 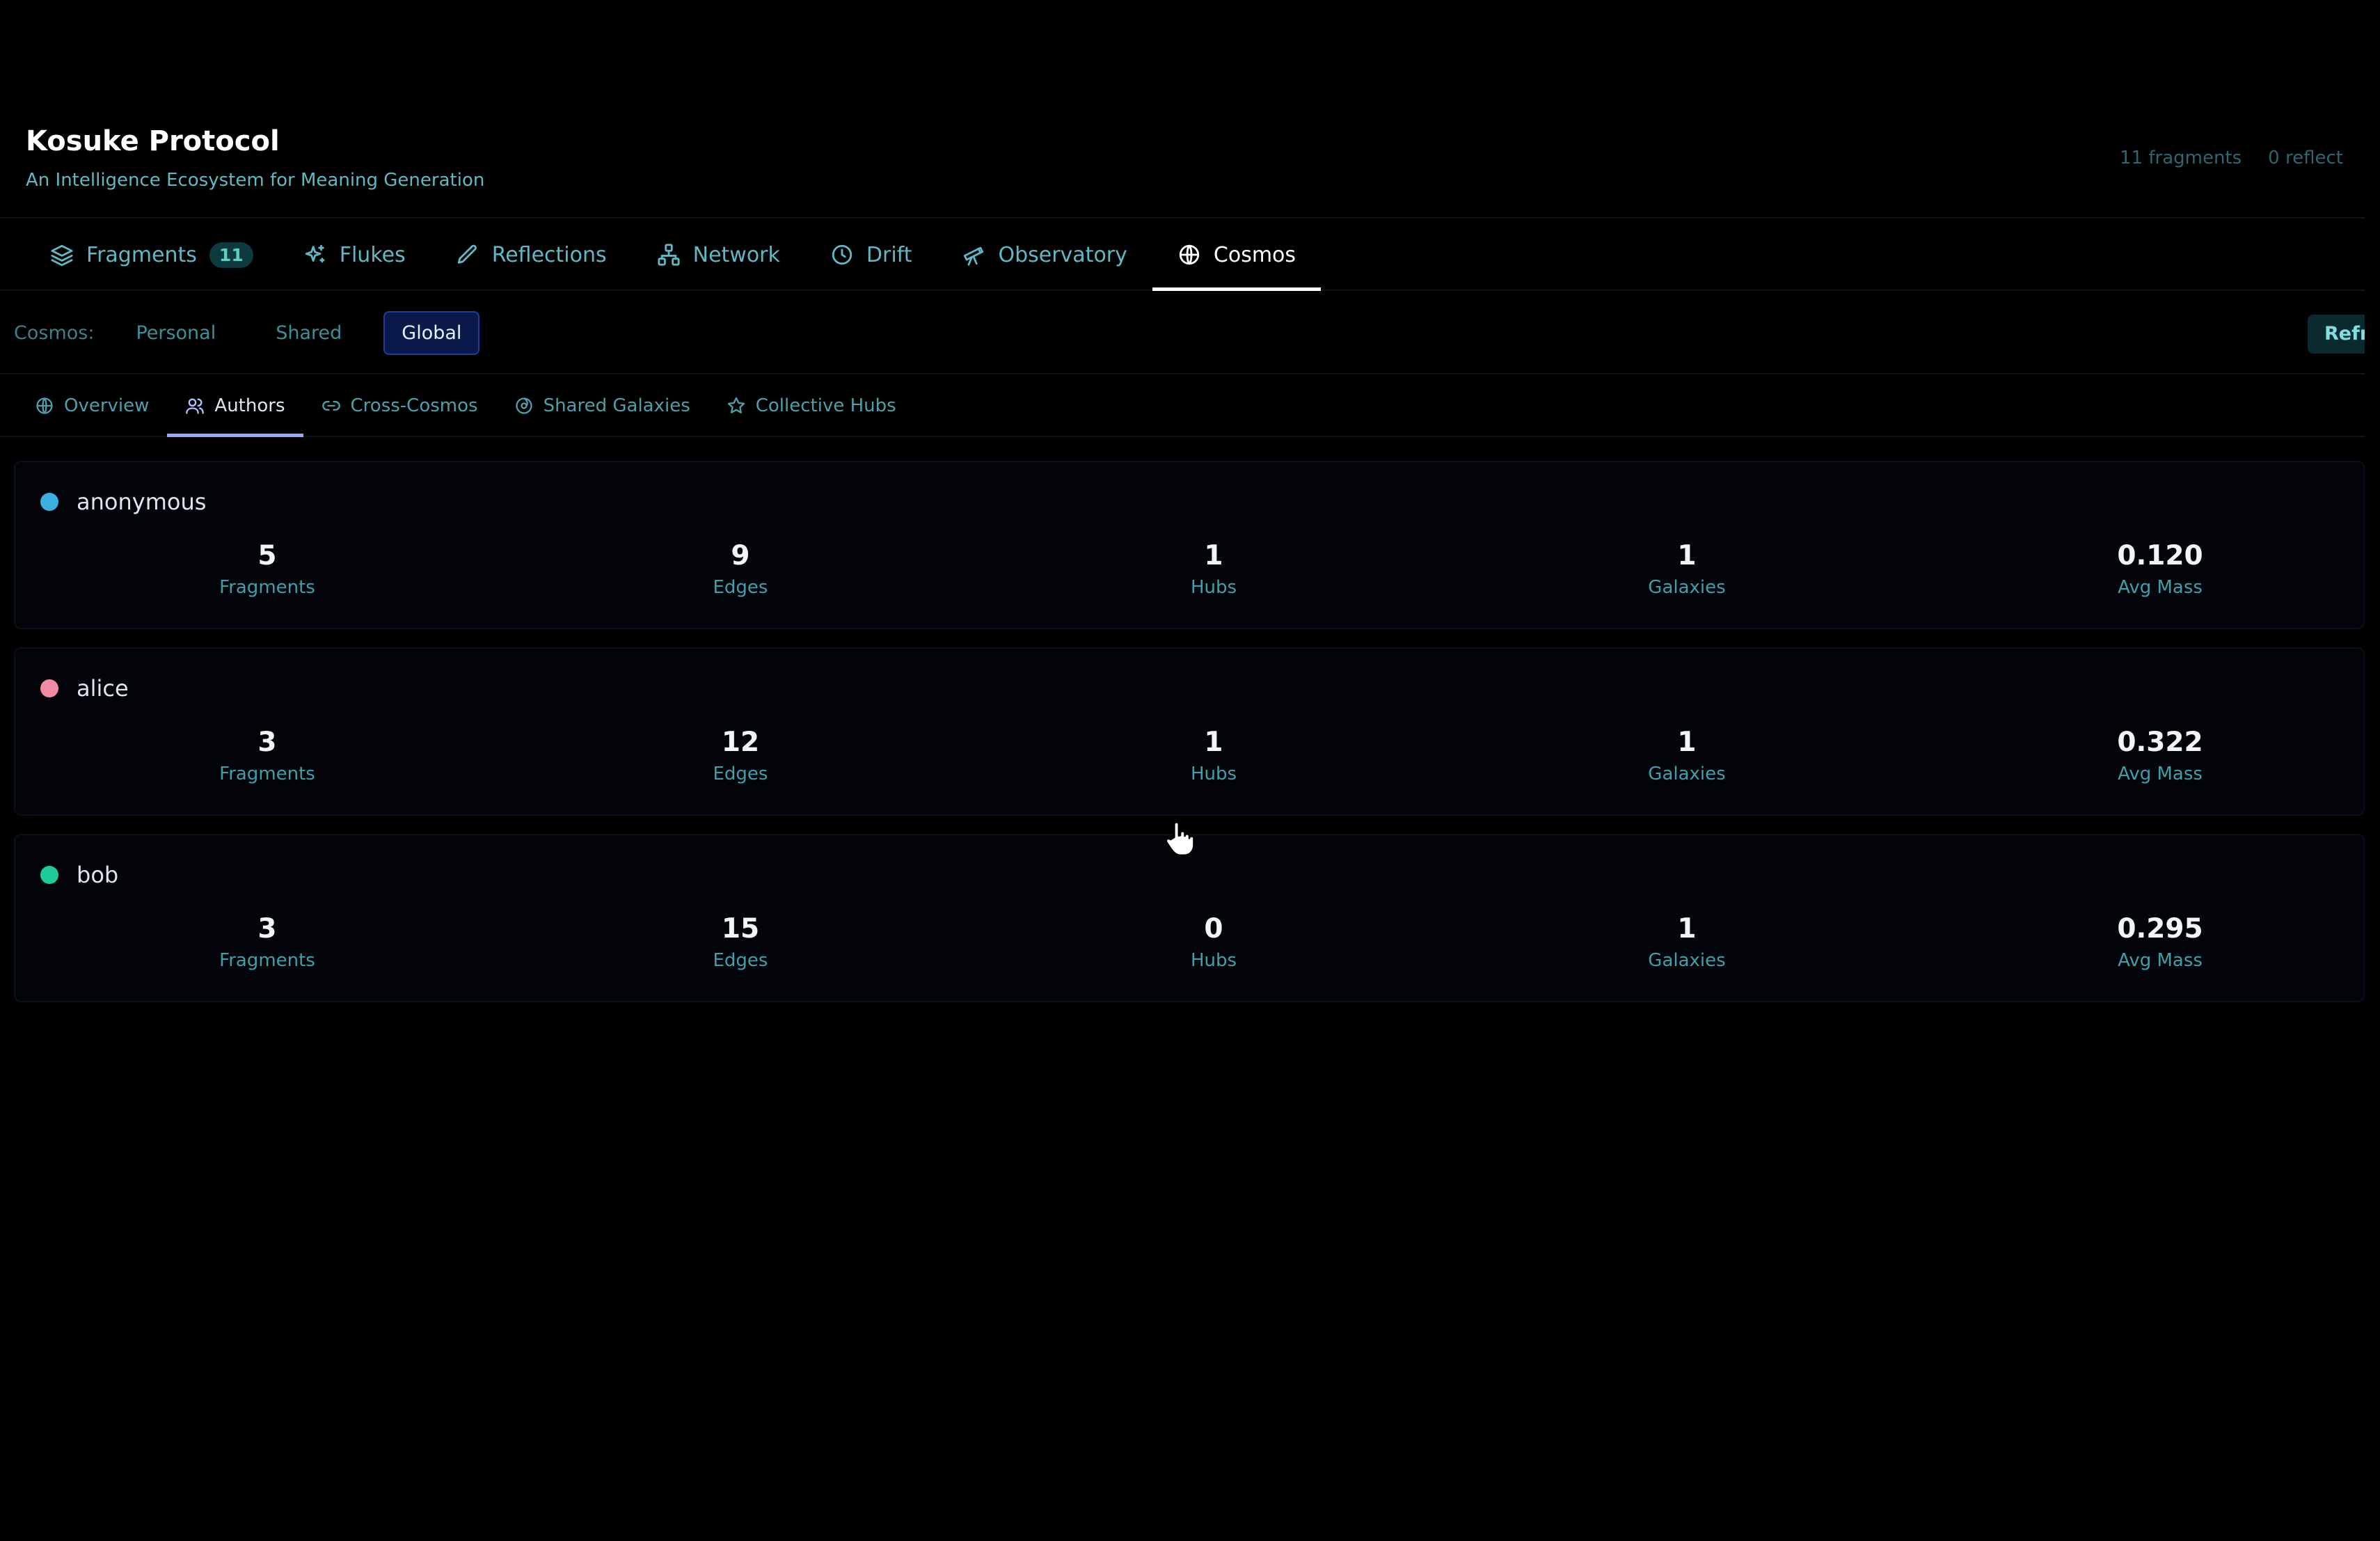 I want to click on telescope-icon, so click(x=974, y=256).